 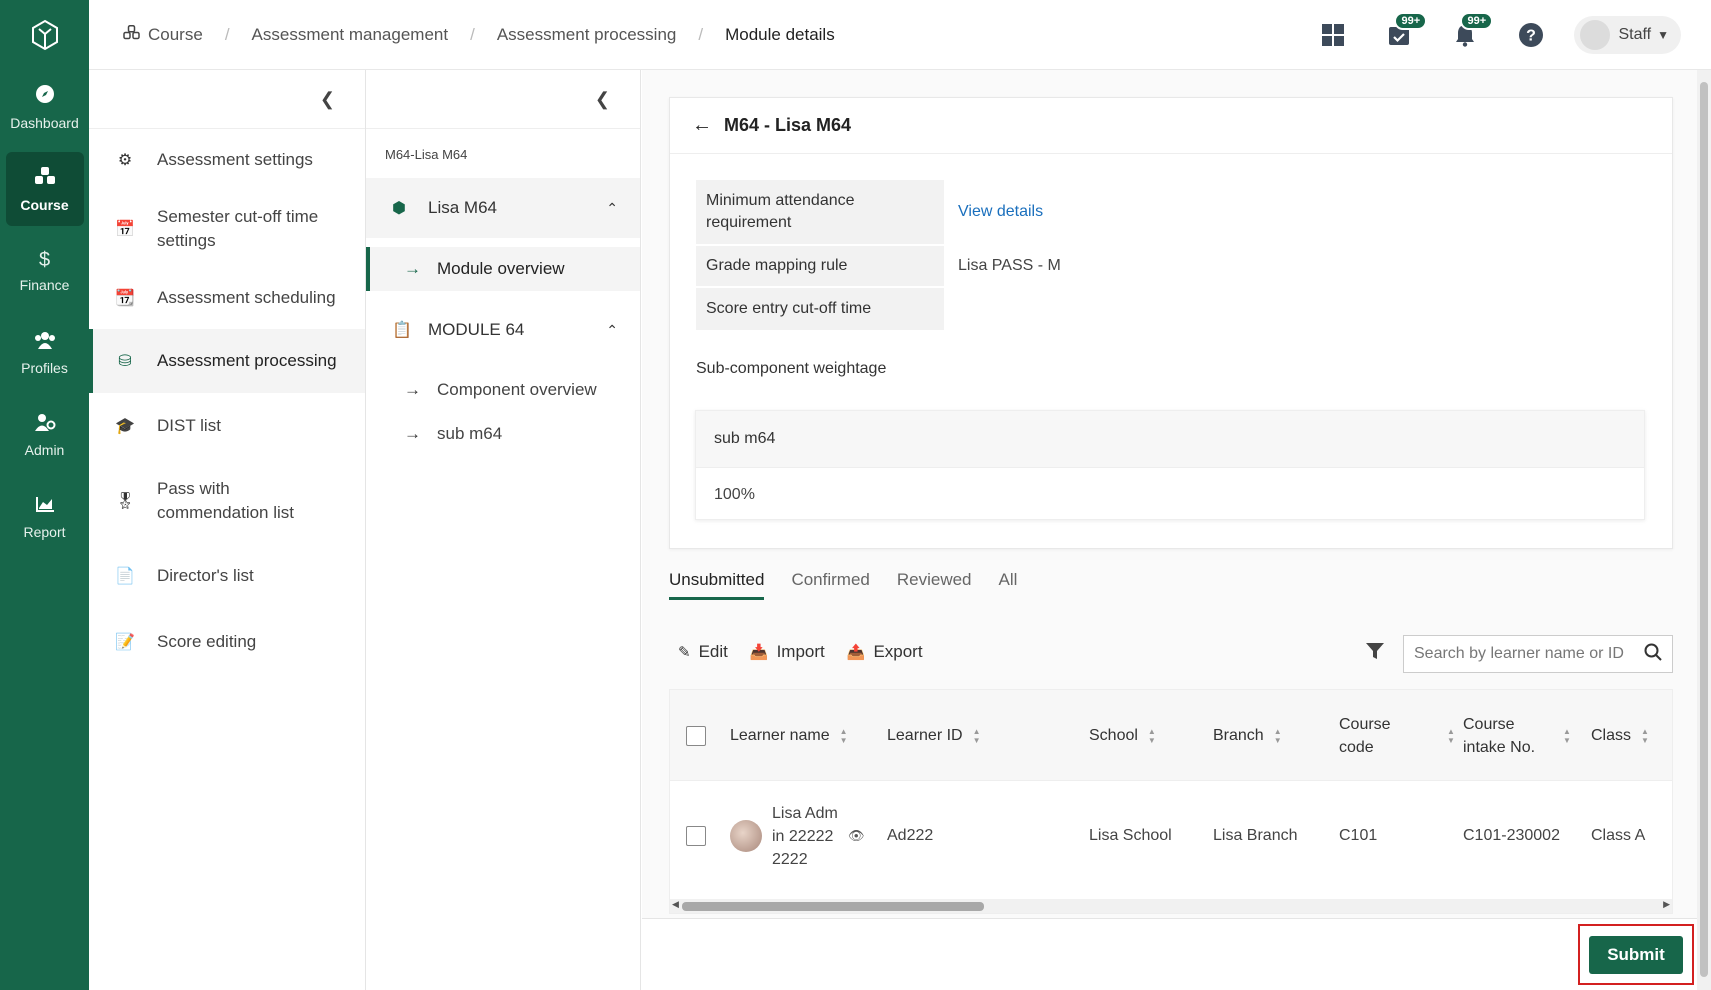 I want to click on notifications-button: 99+, so click(x=1472, y=31).